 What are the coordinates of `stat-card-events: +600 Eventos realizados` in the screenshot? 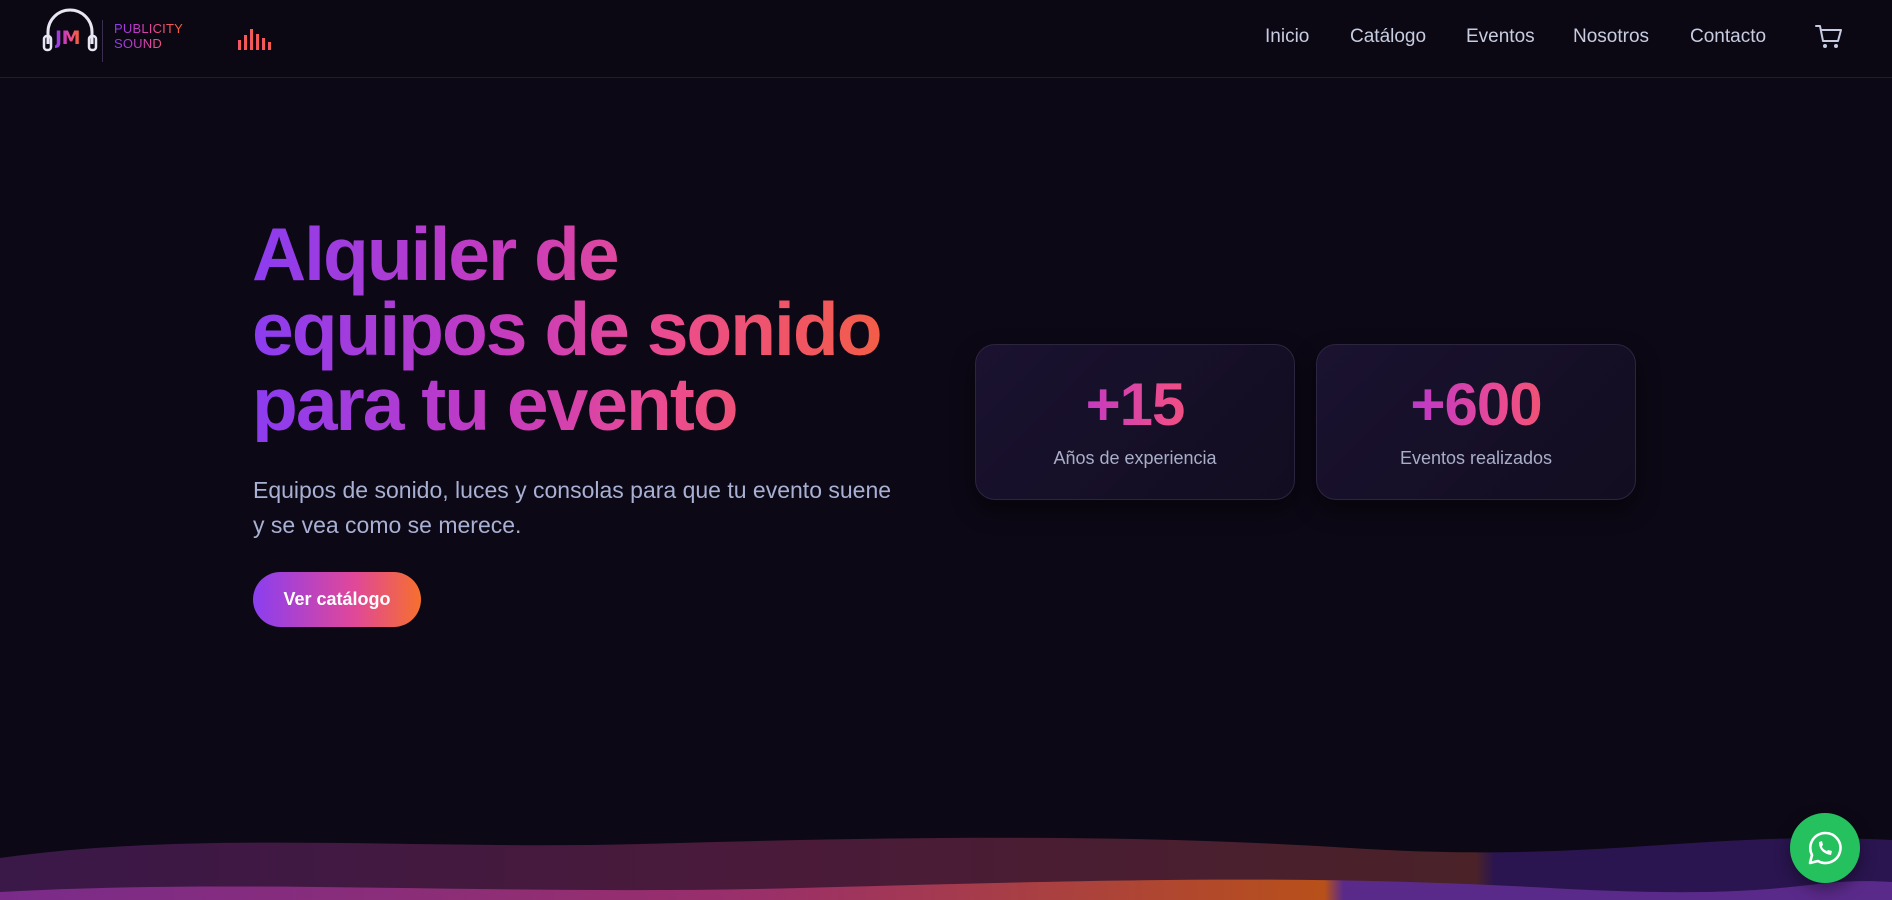 It's located at (1476, 422).